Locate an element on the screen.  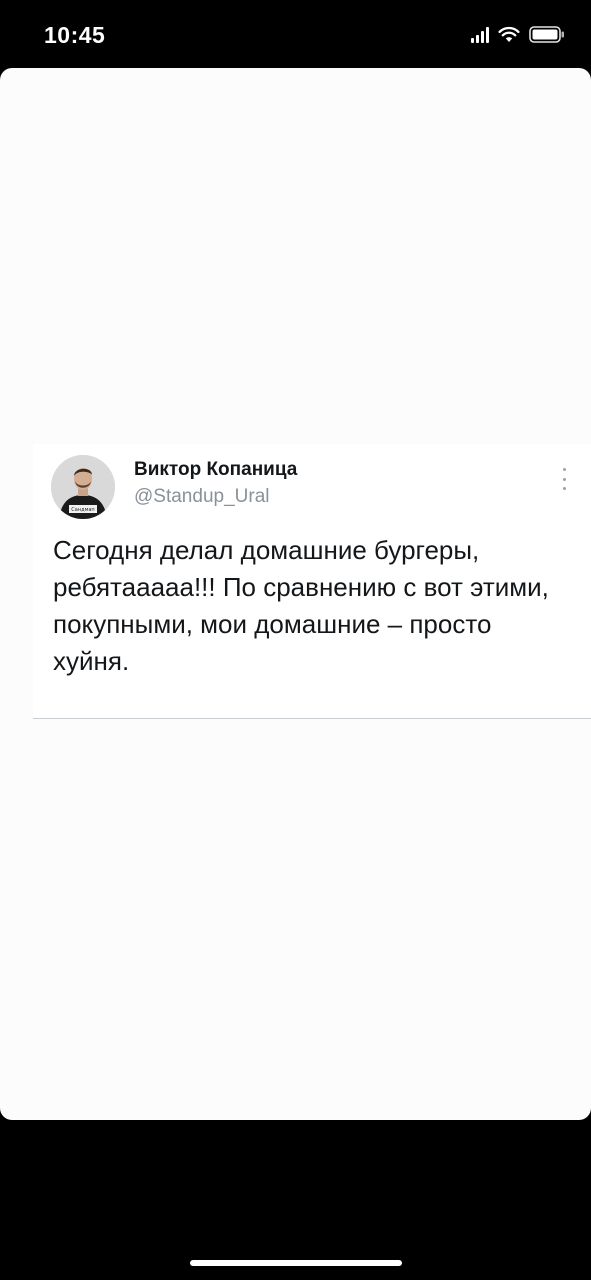
author-handle: @Standup_Ural is located at coordinates (201, 497).